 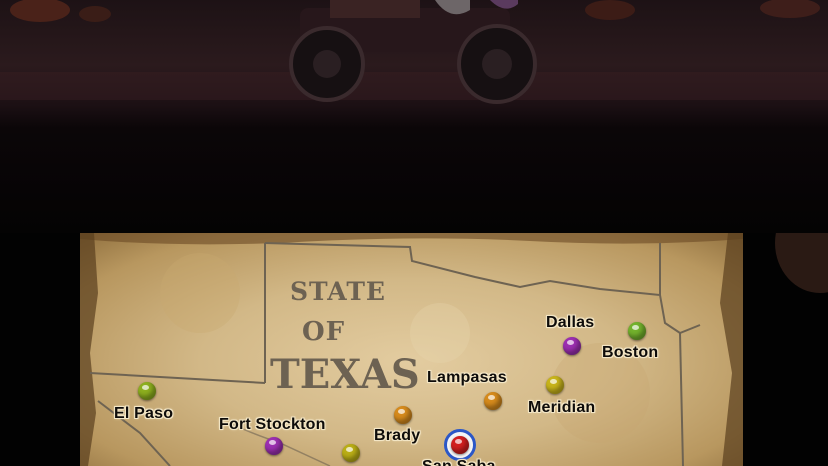 What do you see at coordinates (637, 331) in the screenshot?
I see `marker-boston` at bounding box center [637, 331].